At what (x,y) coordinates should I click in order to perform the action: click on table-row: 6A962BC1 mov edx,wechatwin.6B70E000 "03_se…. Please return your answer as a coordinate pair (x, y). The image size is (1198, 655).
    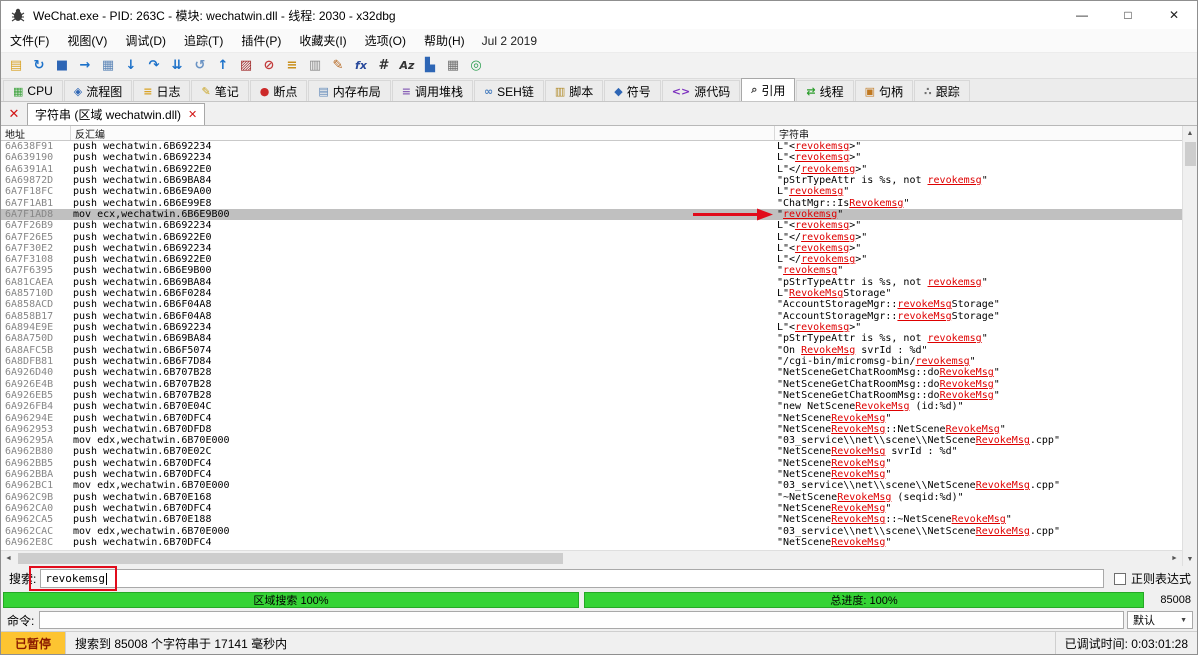
    Looking at the image, I should click on (591, 485).